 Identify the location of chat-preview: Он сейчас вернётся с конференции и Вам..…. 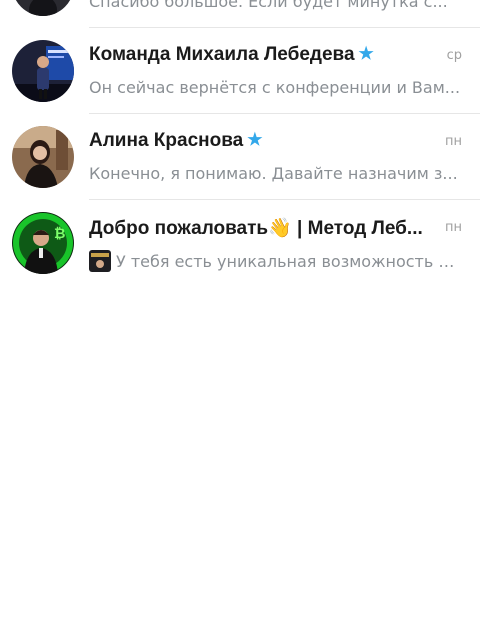
(275, 87).